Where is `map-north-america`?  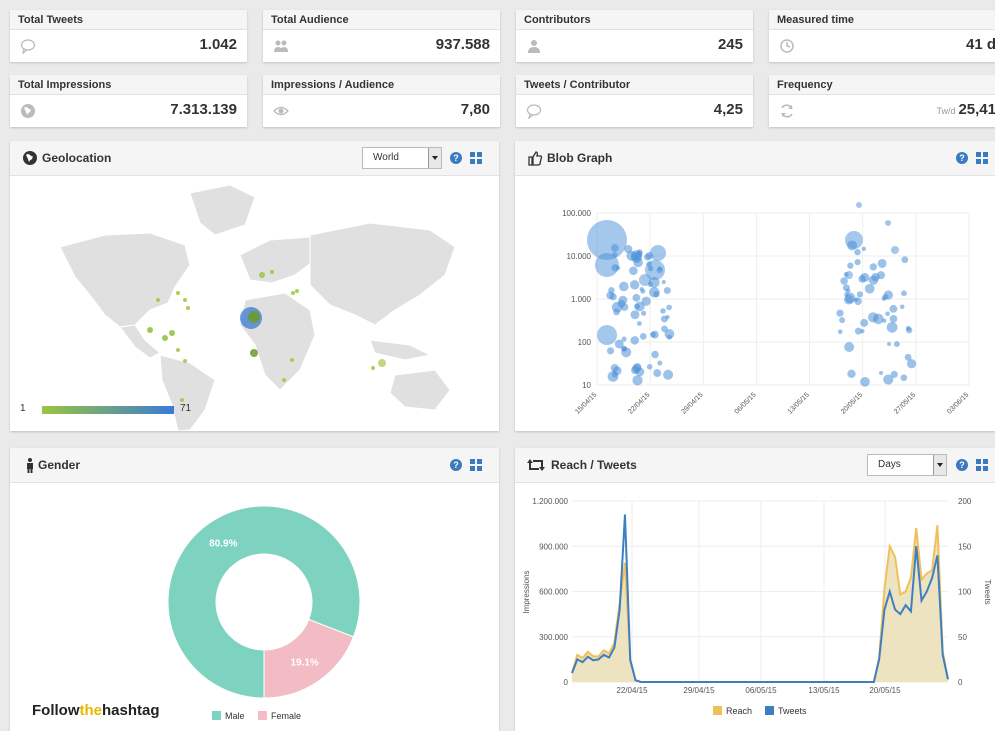 map-north-america is located at coordinates (125, 280).